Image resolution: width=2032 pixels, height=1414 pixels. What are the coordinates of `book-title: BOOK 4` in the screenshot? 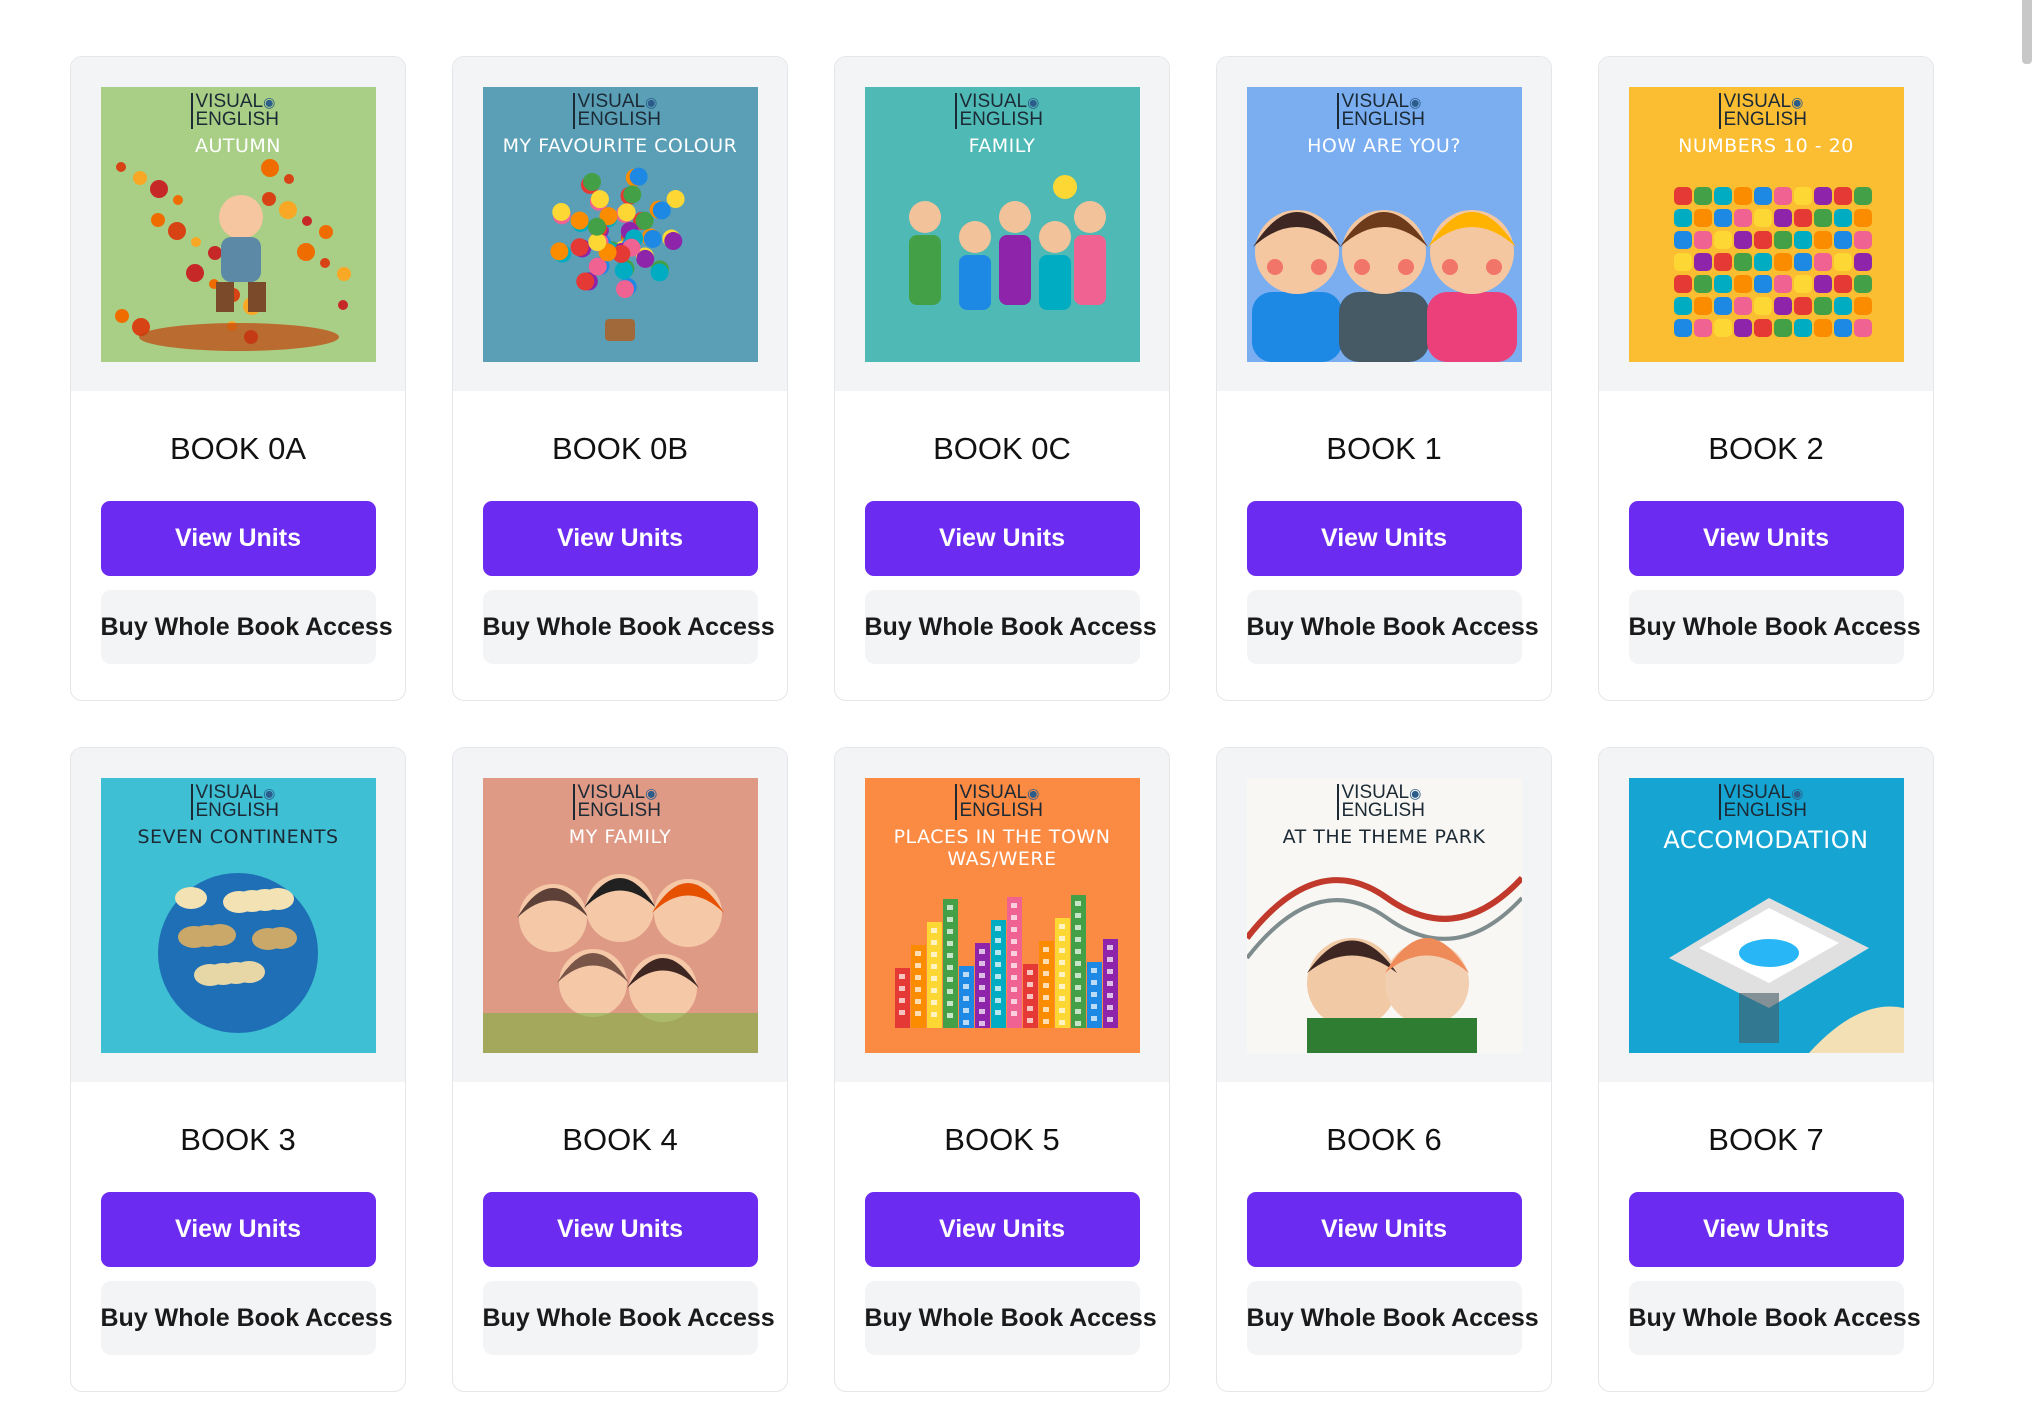 It's located at (620, 1139).